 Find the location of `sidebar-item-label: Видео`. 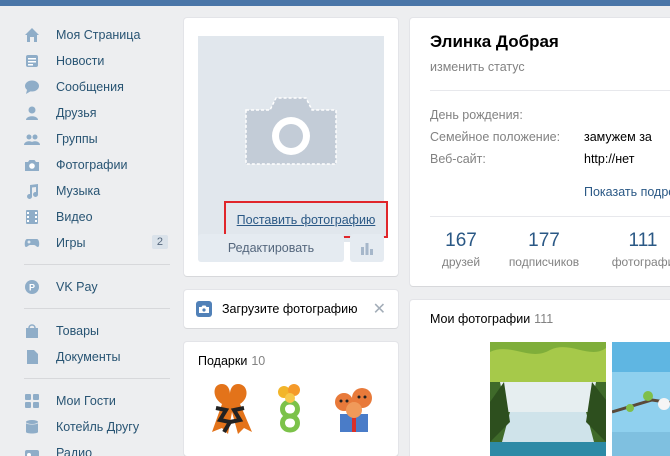

sidebar-item-label: Видео is located at coordinates (74, 217).